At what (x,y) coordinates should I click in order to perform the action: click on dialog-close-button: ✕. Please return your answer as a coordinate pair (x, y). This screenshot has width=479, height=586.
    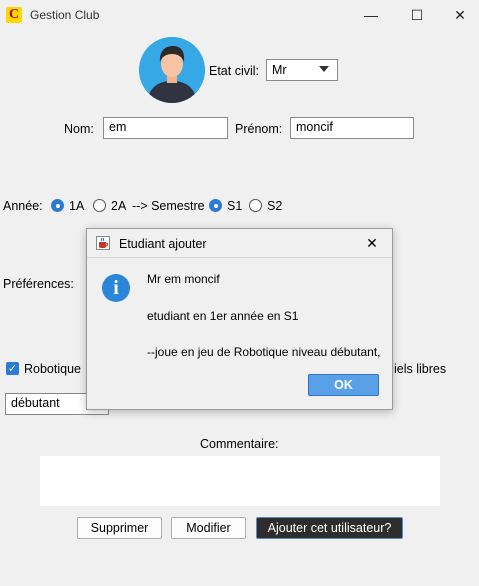
    Looking at the image, I should click on (372, 243).